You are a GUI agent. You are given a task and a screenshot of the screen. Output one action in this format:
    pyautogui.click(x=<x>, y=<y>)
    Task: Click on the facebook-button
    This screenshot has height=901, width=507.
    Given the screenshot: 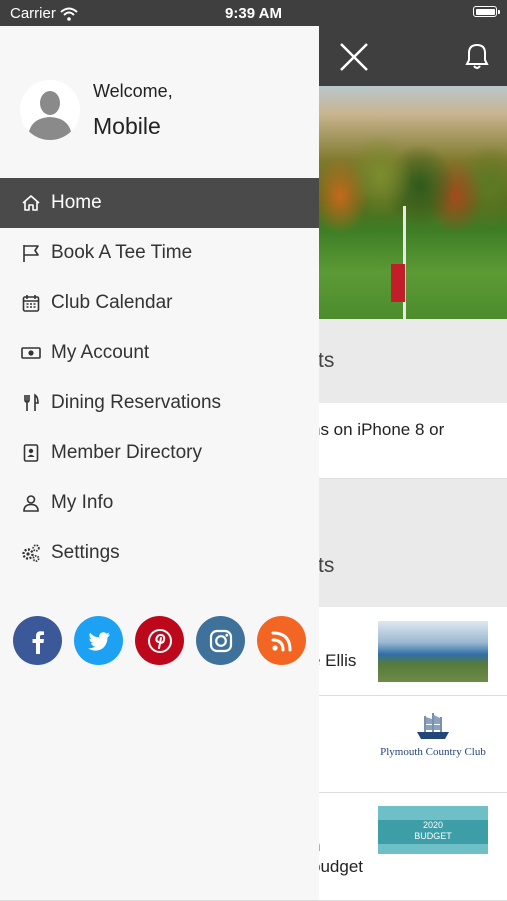 What is the action you would take?
    pyautogui.click(x=37, y=640)
    